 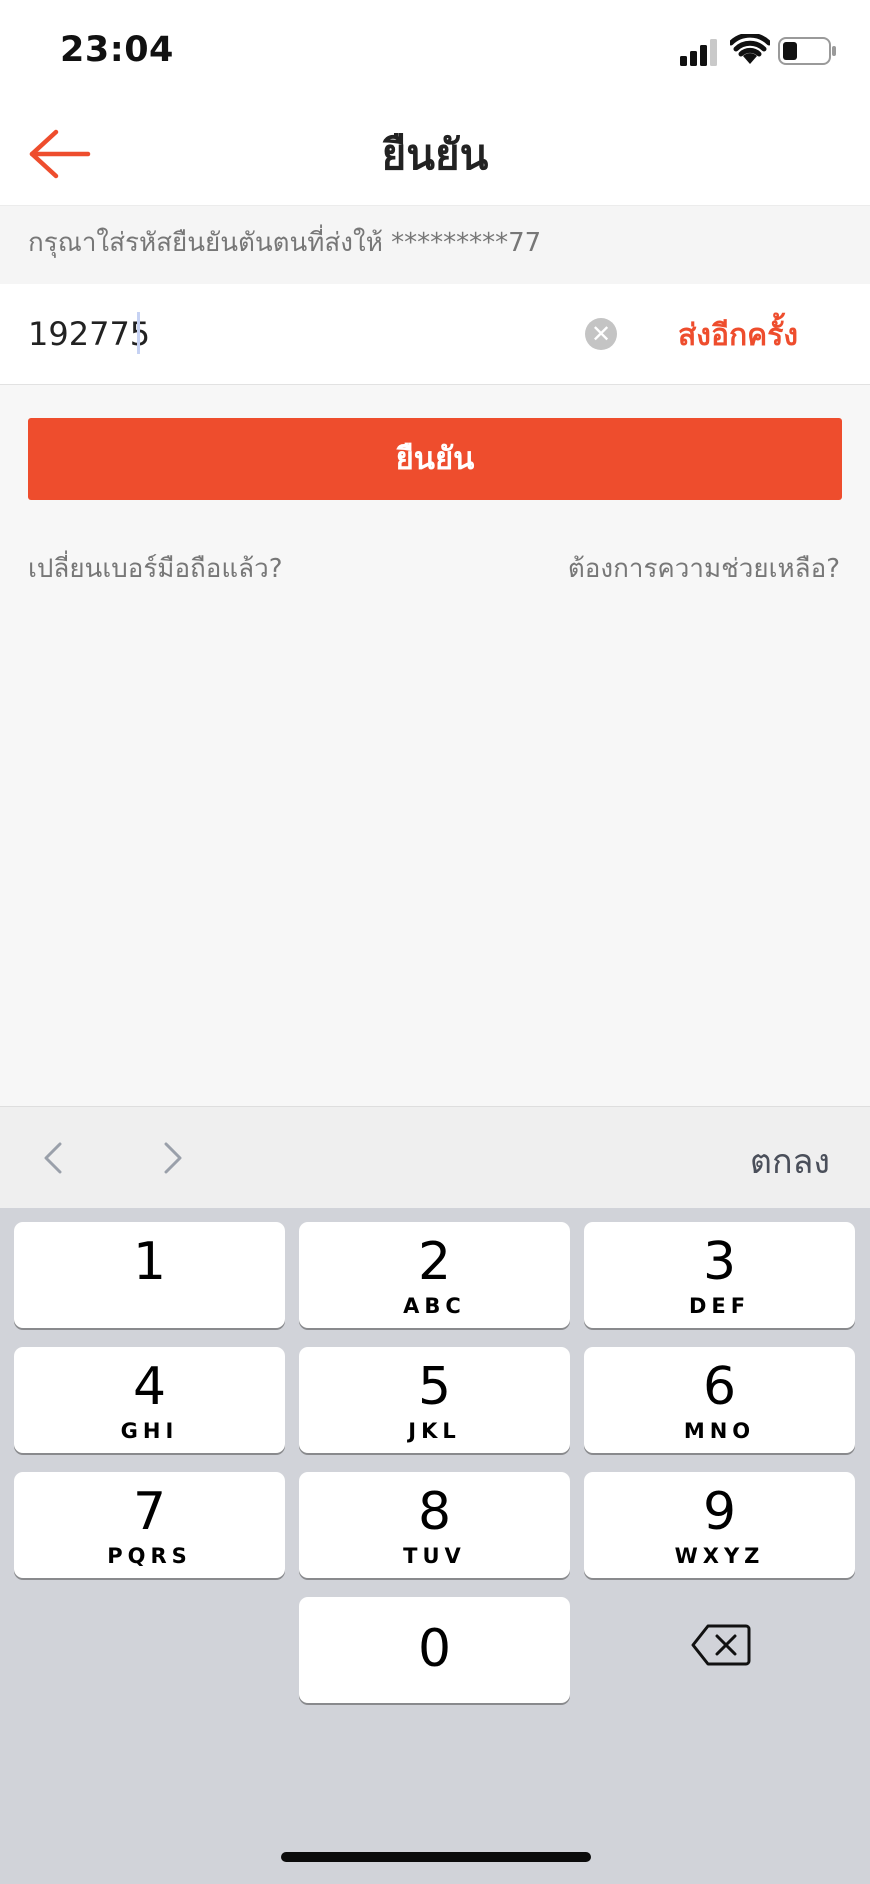 I want to click on home-indicator, so click(x=436, y=1857).